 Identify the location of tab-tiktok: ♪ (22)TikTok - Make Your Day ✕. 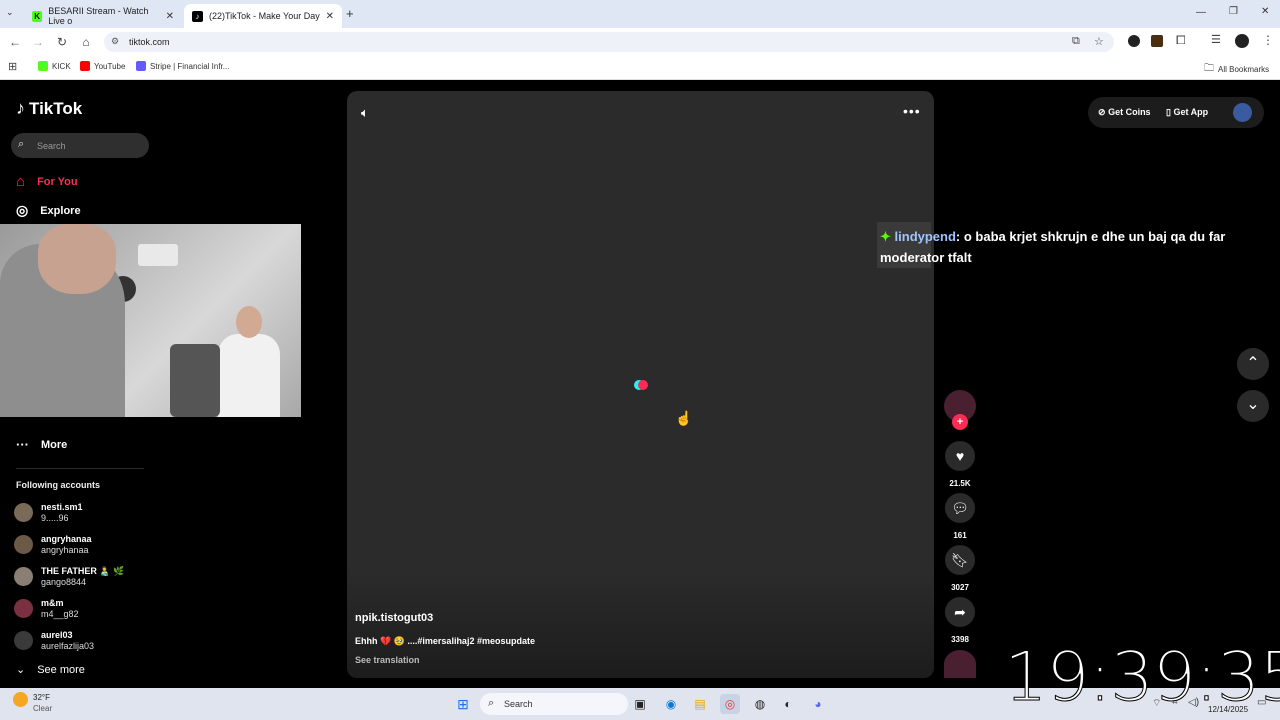
(263, 16).